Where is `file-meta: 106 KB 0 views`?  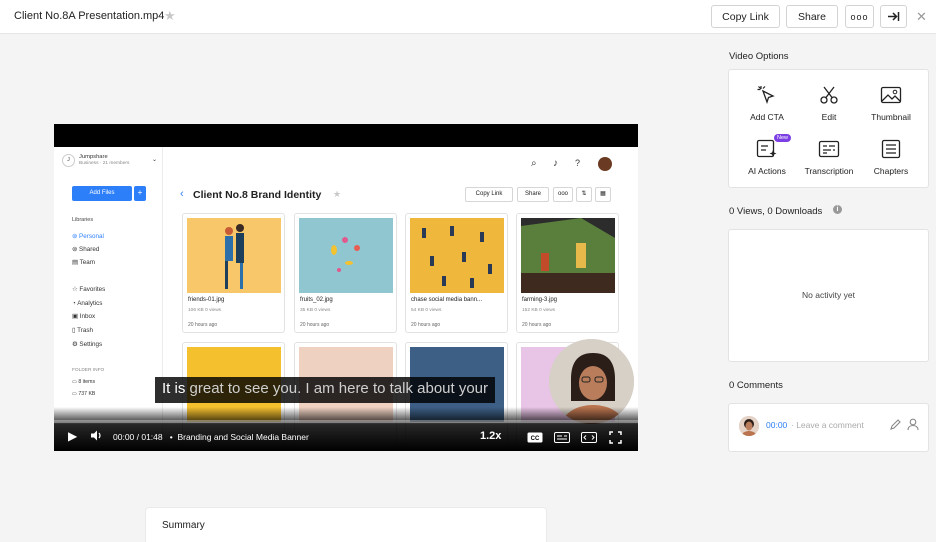 file-meta: 106 KB 0 views is located at coordinates (205, 310).